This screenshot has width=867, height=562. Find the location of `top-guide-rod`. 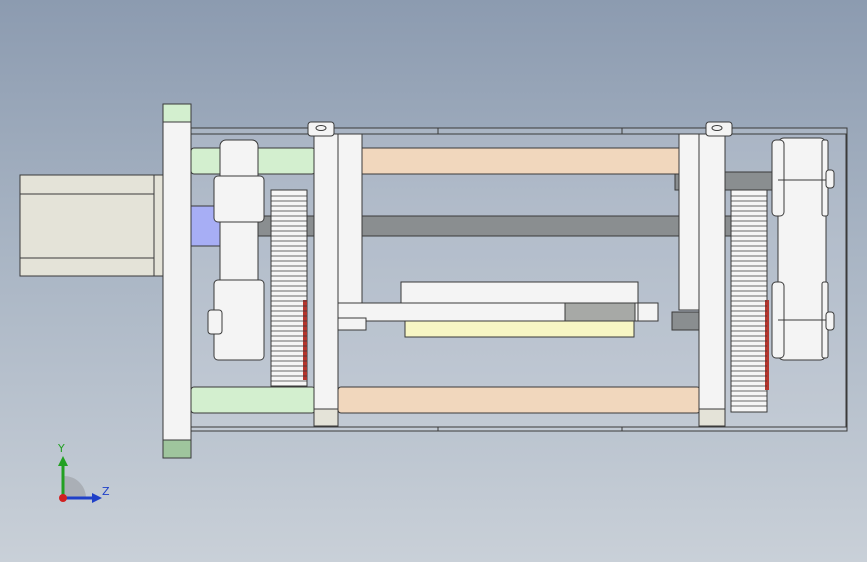

top-guide-rod is located at coordinates (445, 161).